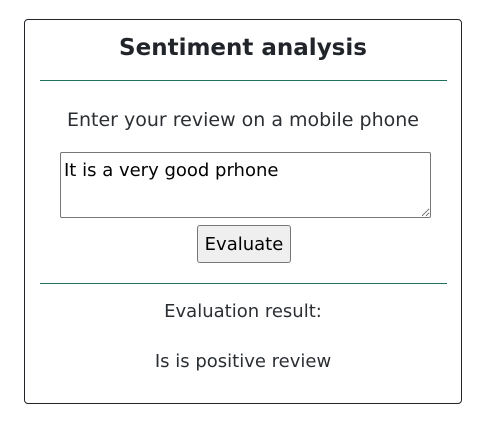 The height and width of the screenshot is (421, 482). What do you see at coordinates (245, 185) in the screenshot?
I see `review-textarea: It is a very good prhone` at bounding box center [245, 185].